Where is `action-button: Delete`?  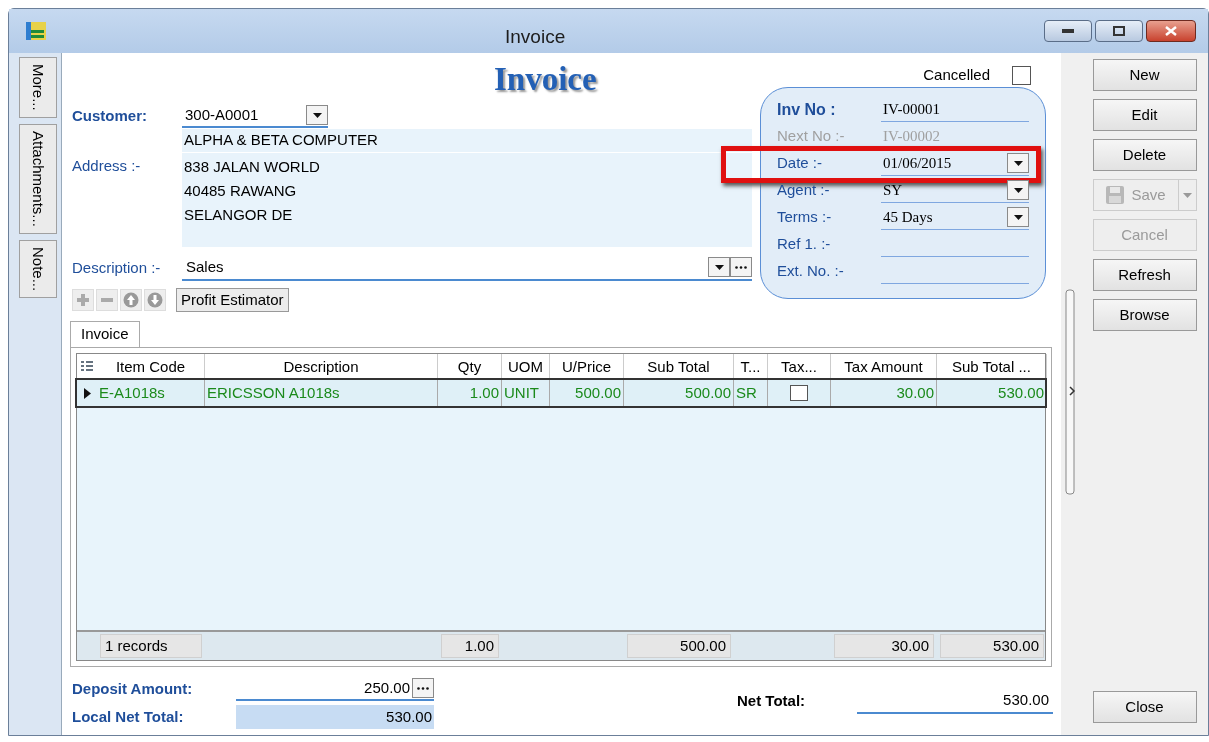 action-button: Delete is located at coordinates (1144, 155).